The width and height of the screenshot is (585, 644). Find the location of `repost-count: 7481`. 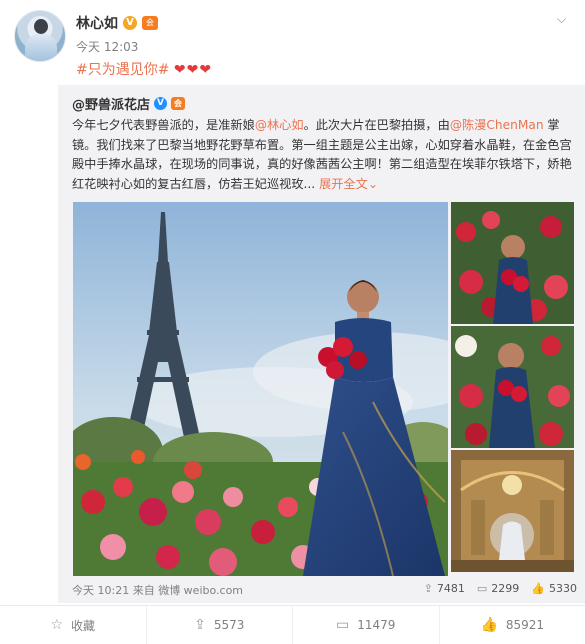

repost-count: 7481 is located at coordinates (450, 588).